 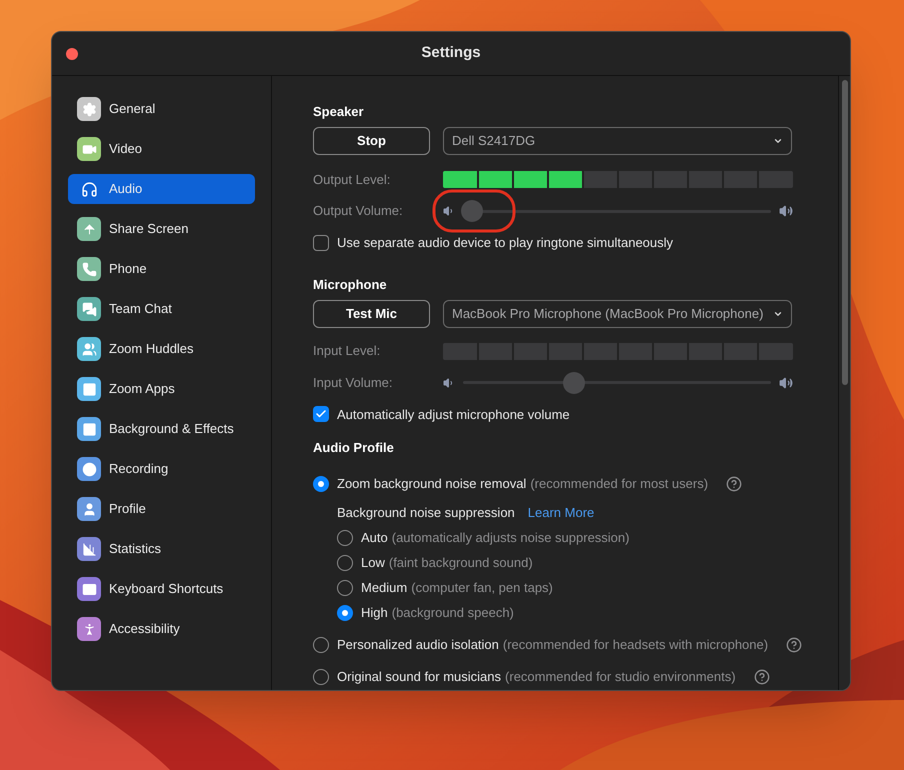 What do you see at coordinates (844, 383) in the screenshot?
I see `scrollbar` at bounding box center [844, 383].